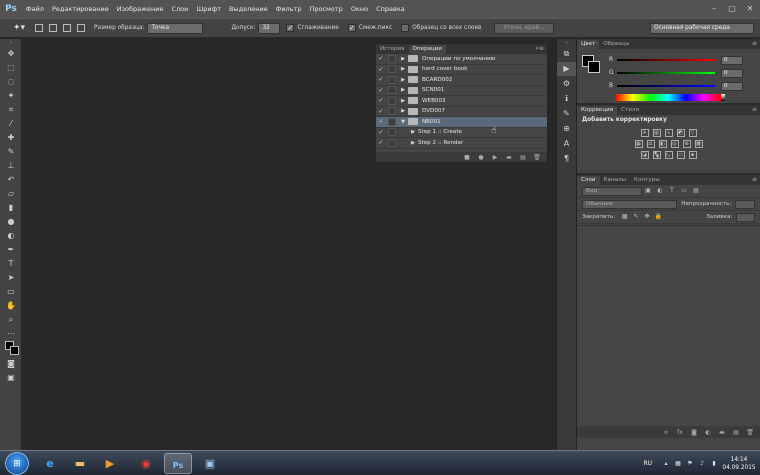 Image resolution: width=760 pixels, height=475 pixels. I want to click on delete-icon: 🗑, so click(537, 157).